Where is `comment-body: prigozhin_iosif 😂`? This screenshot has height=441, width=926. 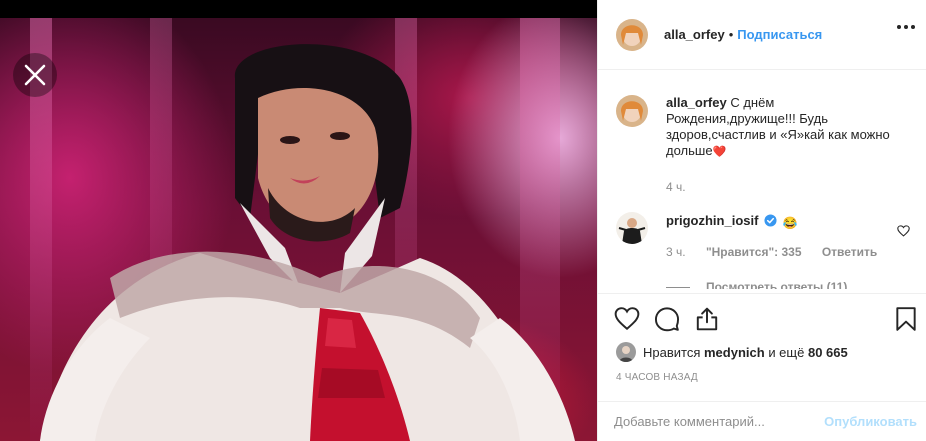
comment-body: prigozhin_iosif 😂 is located at coordinates (732, 222).